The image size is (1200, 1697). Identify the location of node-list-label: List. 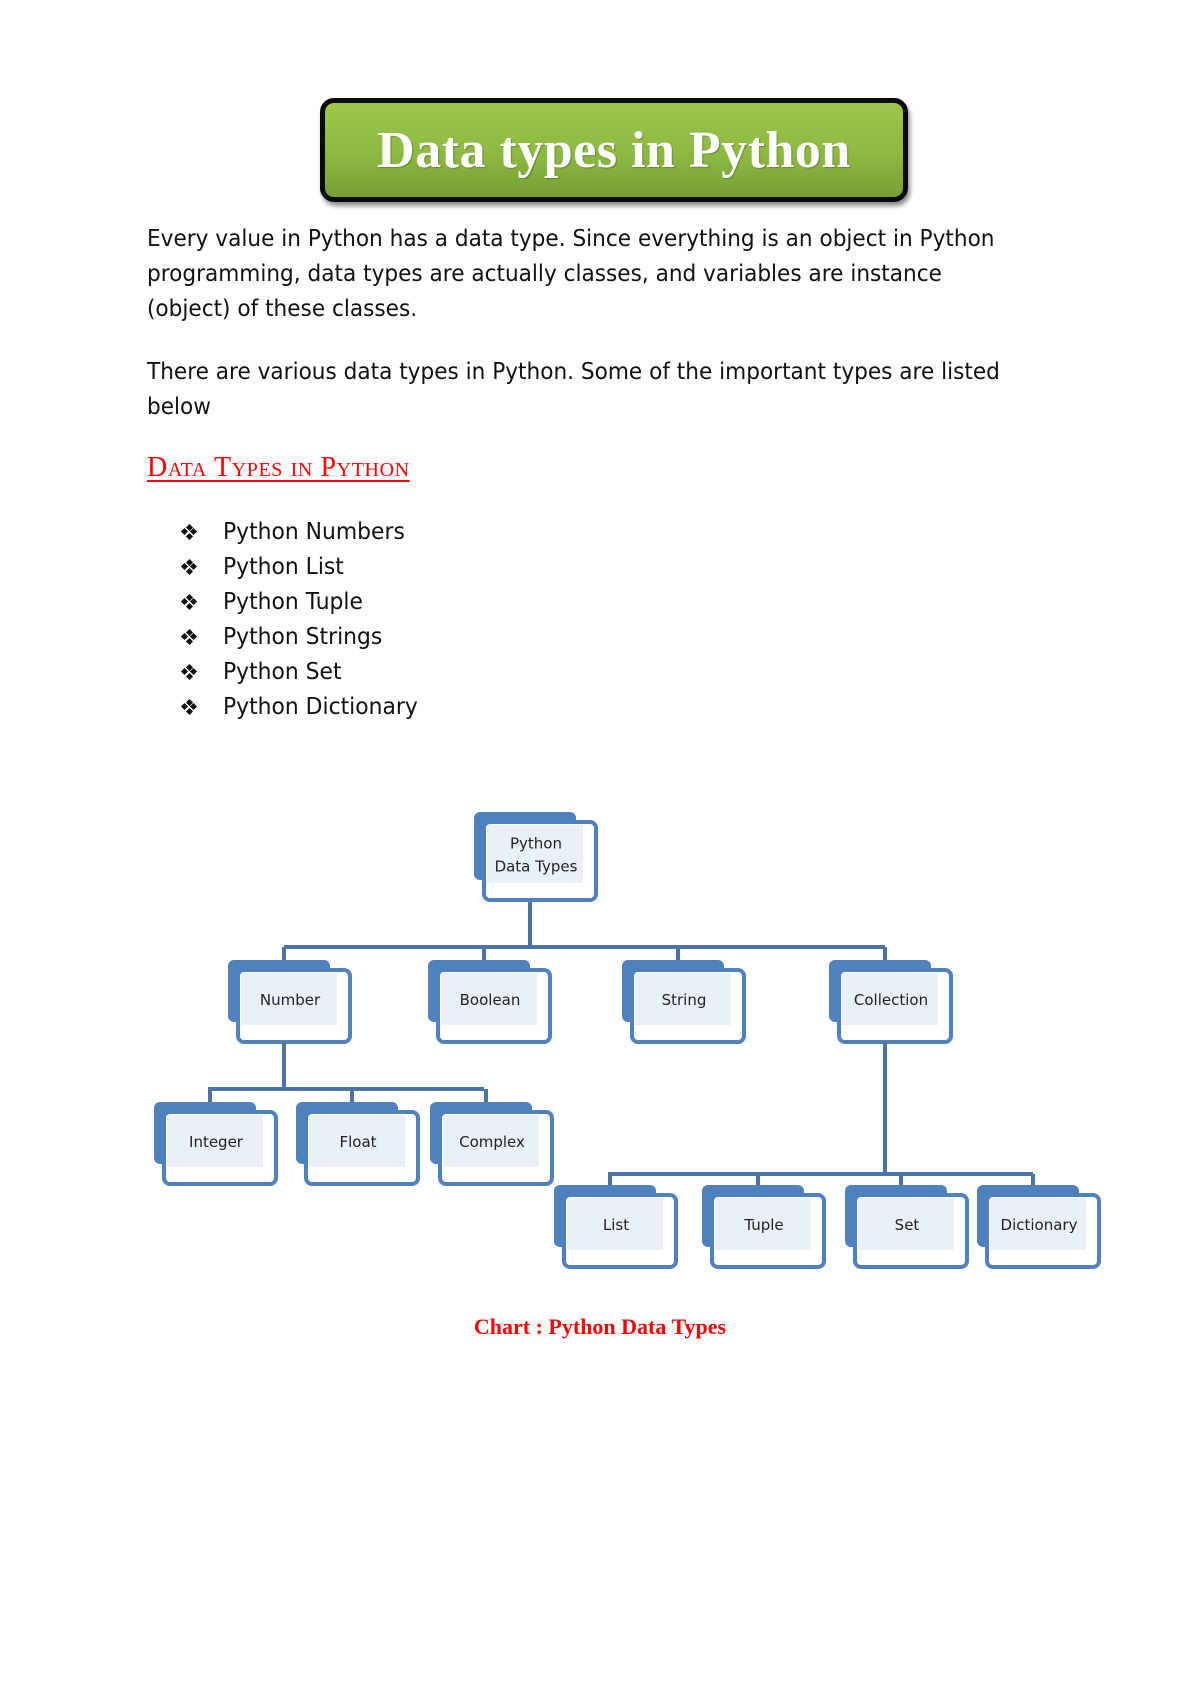
(616, 1225).